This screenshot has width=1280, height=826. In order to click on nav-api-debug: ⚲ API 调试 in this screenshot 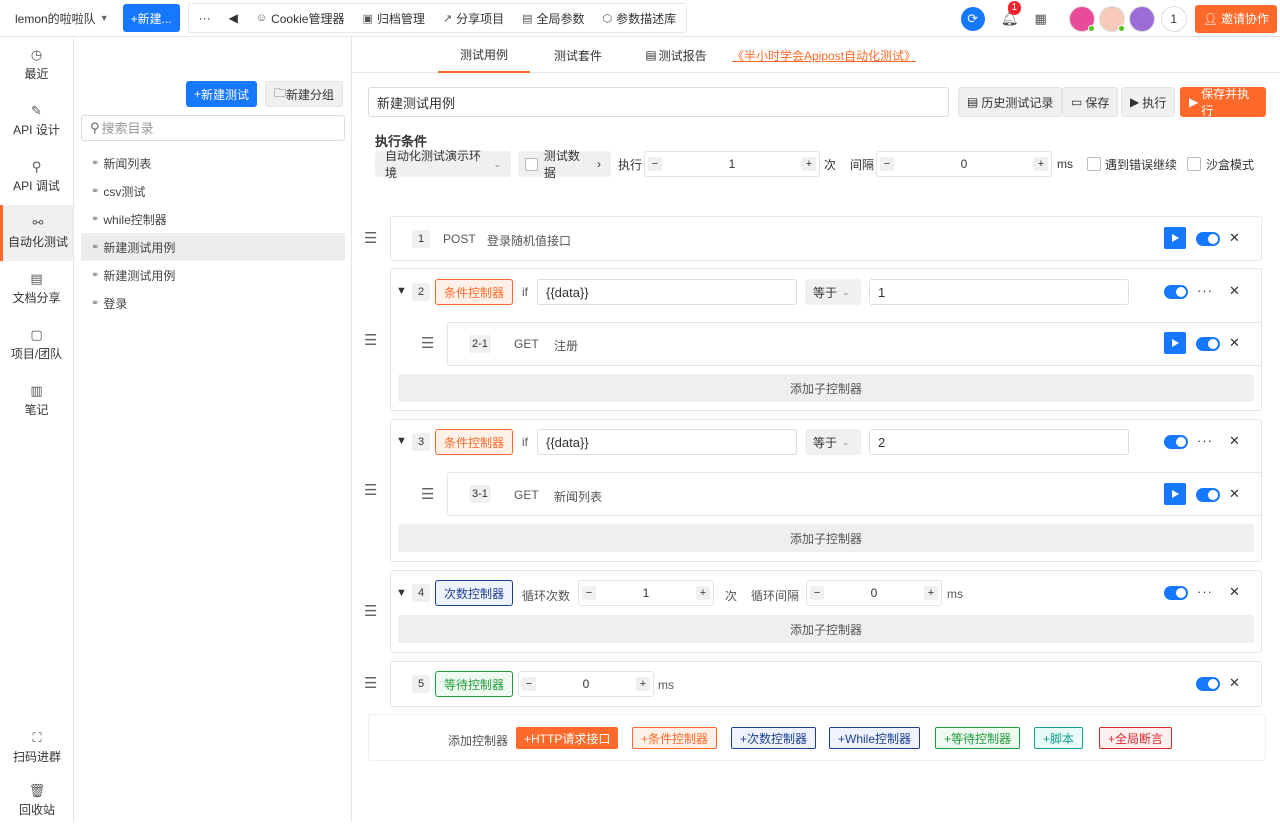, I will do `click(36, 177)`.